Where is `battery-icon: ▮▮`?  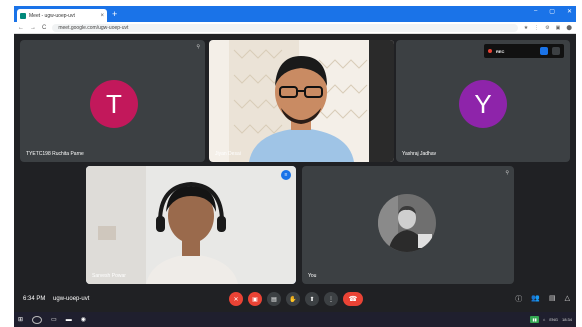
battery-icon: ▮▮ is located at coordinates (534, 319).